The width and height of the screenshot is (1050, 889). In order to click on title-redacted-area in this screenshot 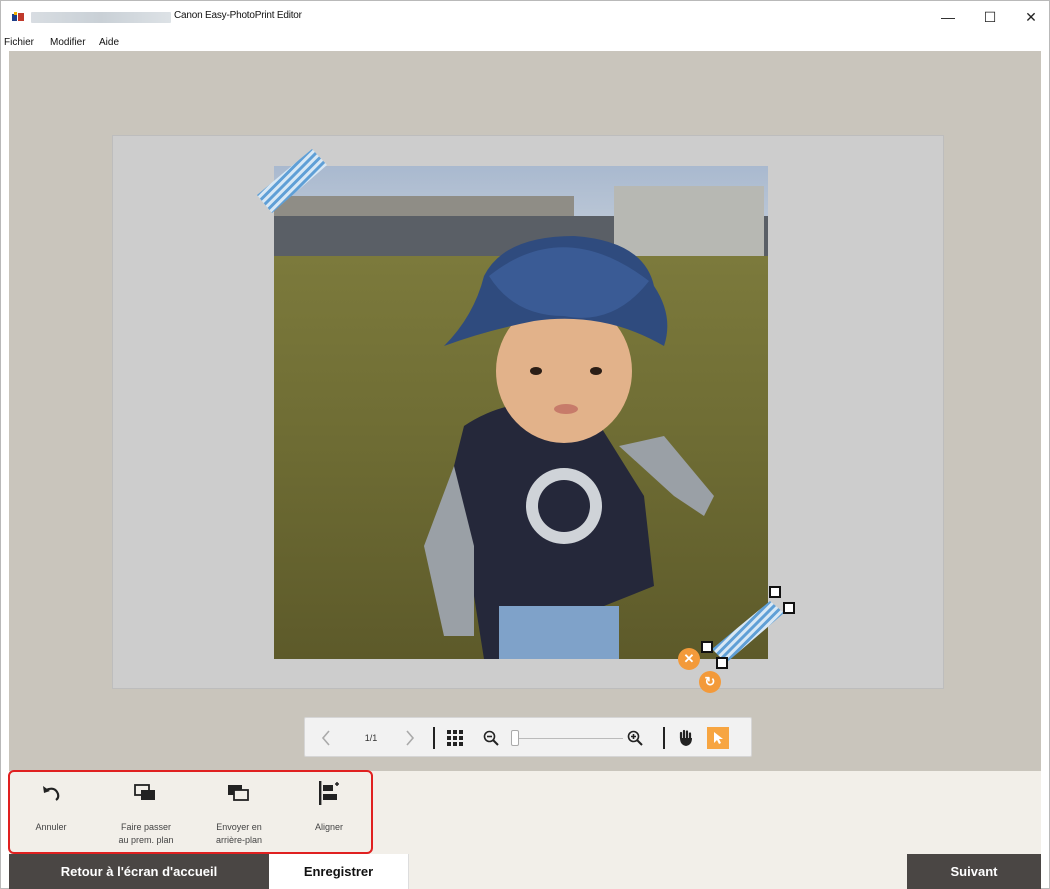, I will do `click(101, 17)`.